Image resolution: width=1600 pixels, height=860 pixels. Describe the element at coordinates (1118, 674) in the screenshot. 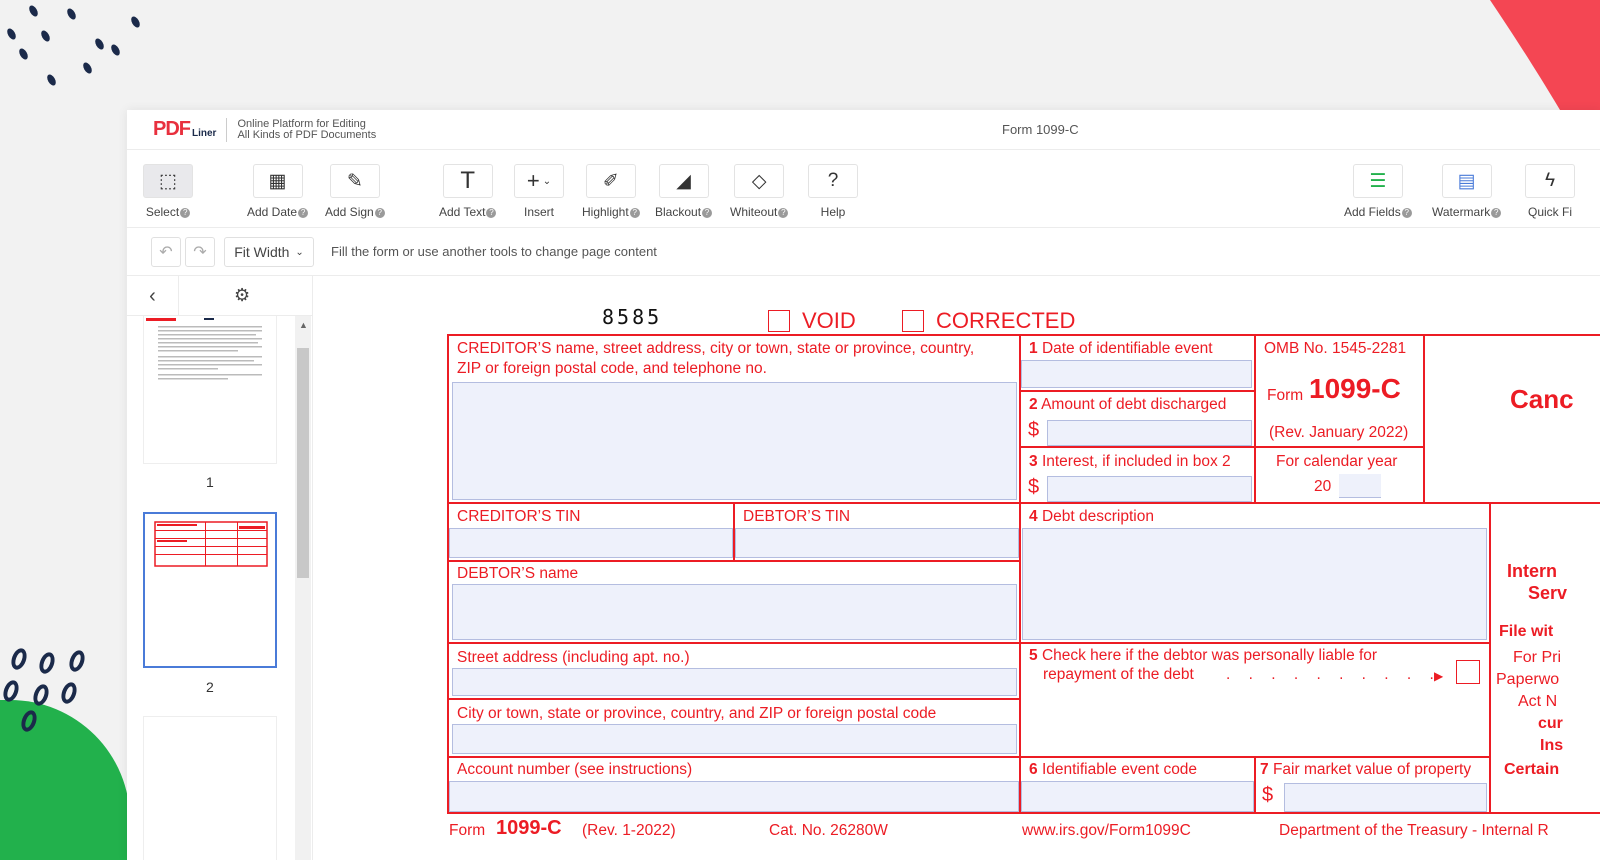

I see `box5-text-2: repayment of the debt` at that location.